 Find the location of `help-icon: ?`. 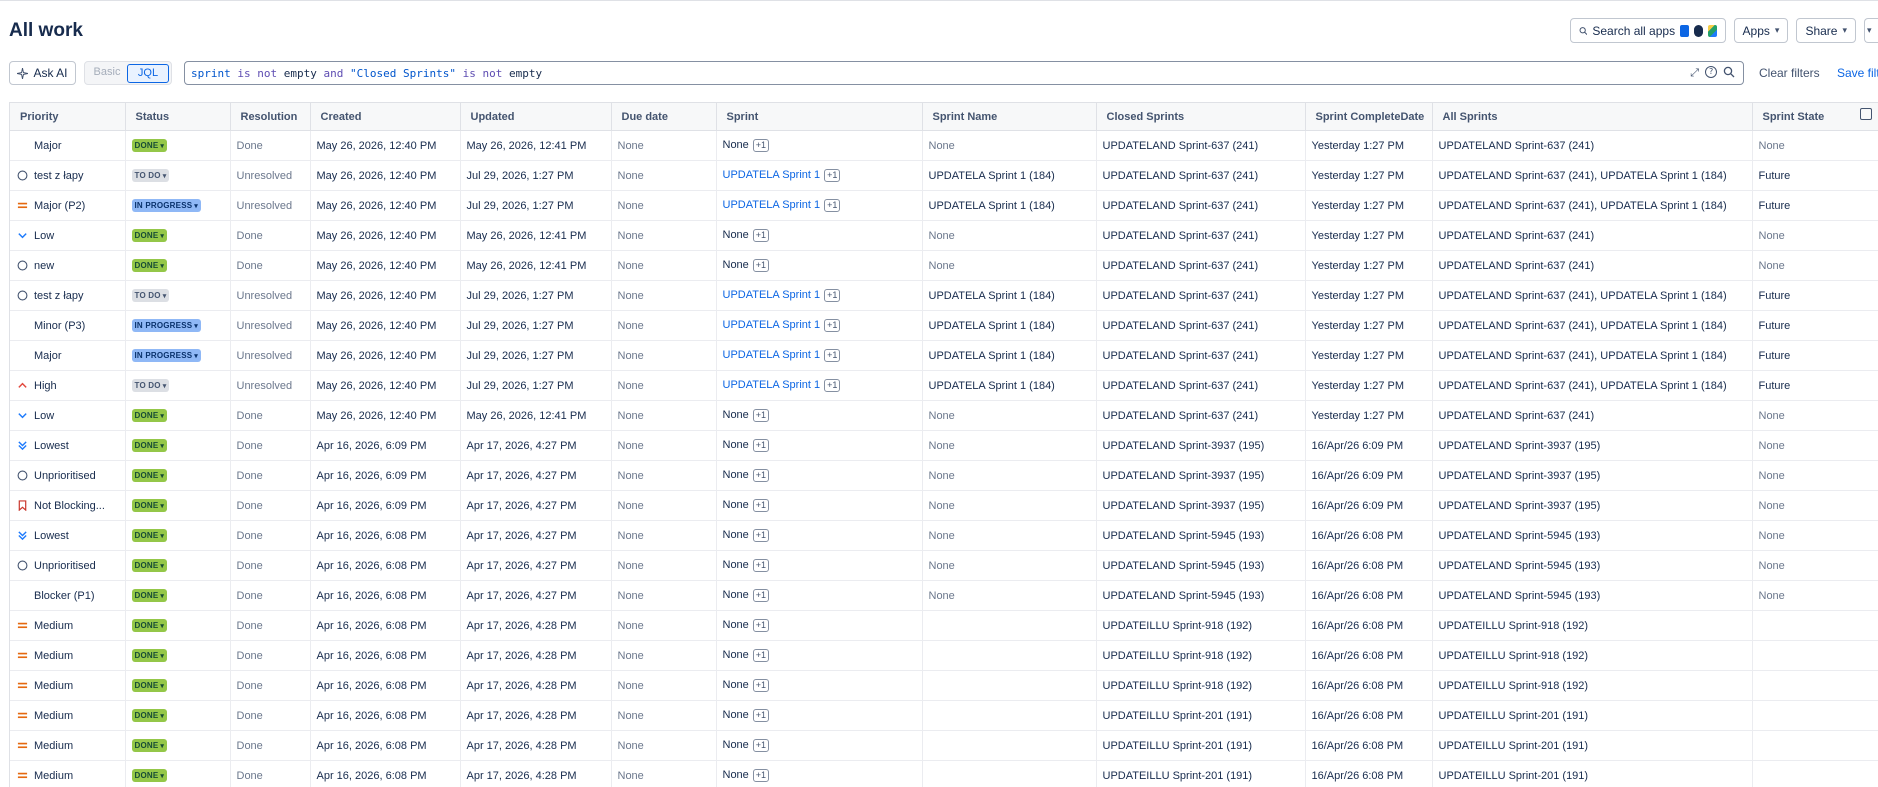

help-icon: ? is located at coordinates (1711, 72).